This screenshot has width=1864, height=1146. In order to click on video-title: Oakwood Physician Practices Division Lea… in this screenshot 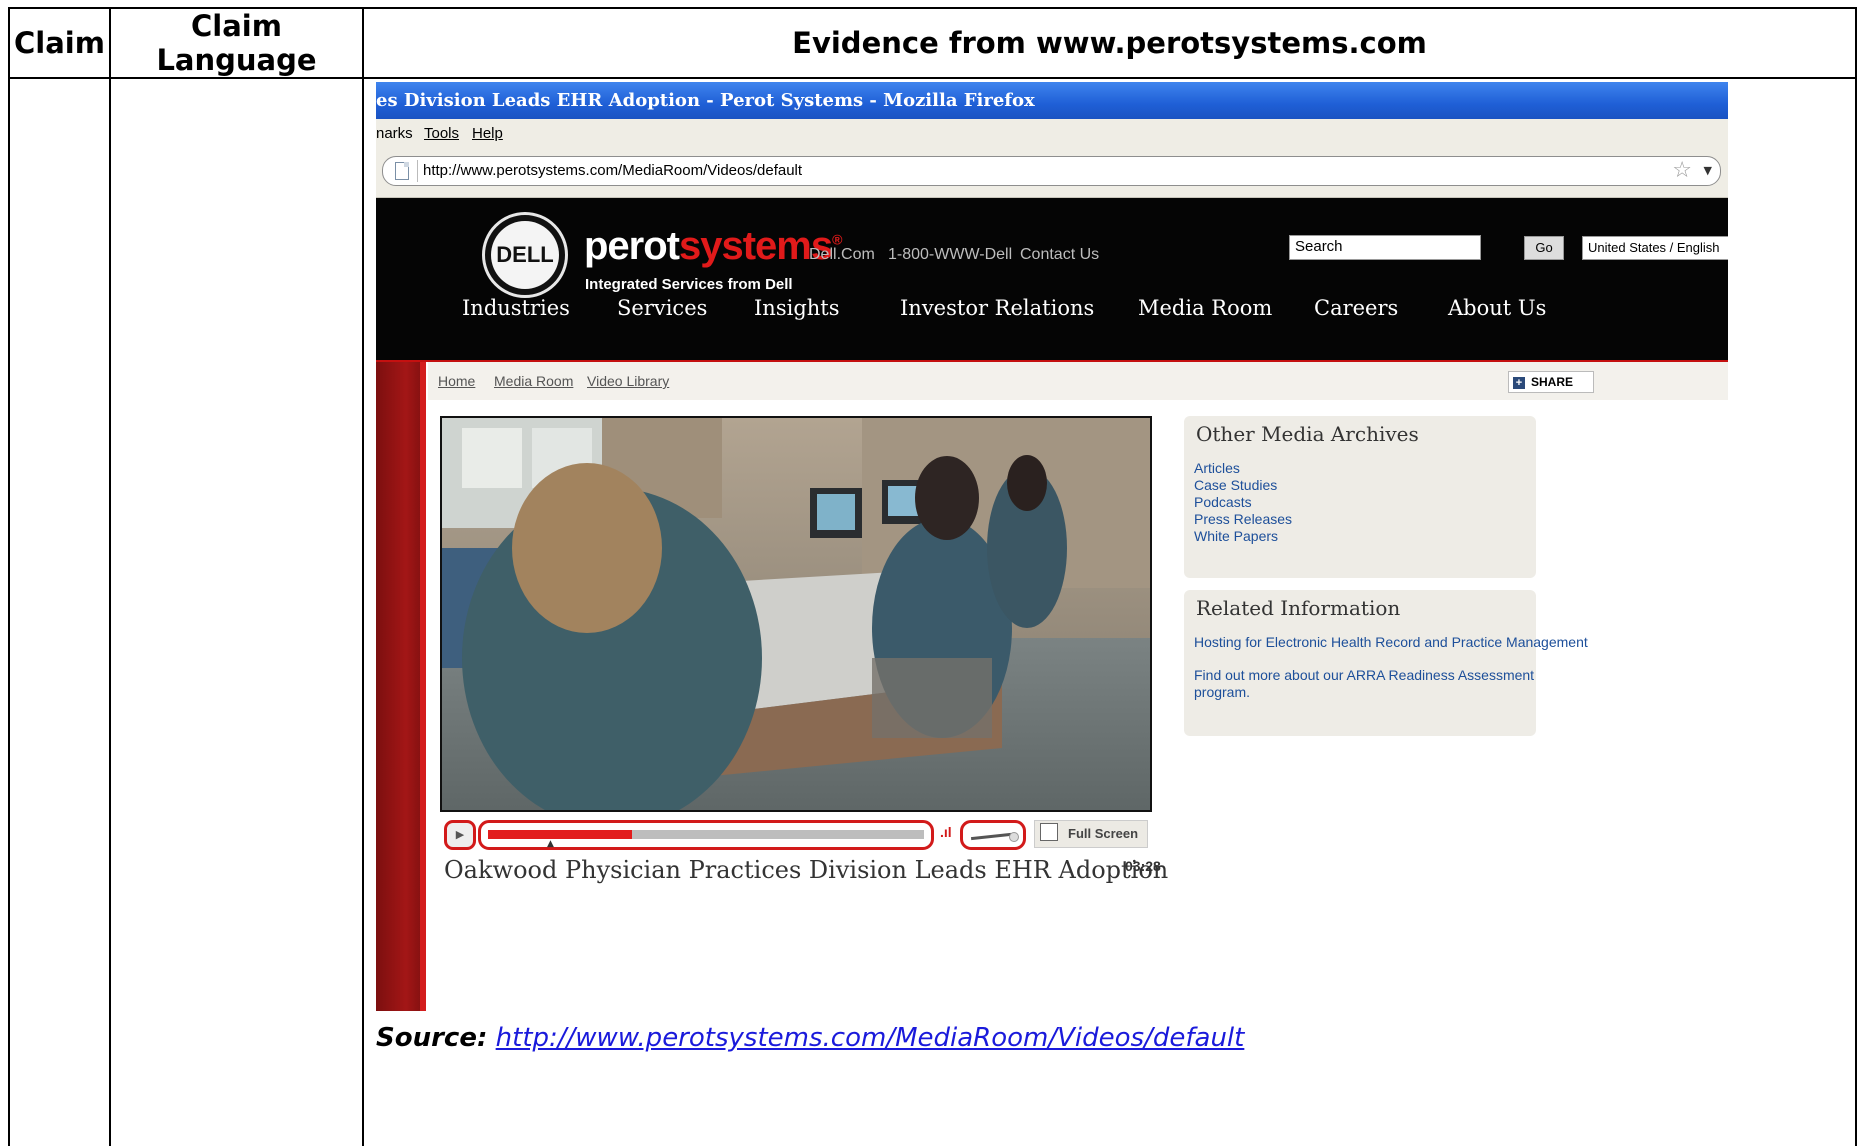, I will do `click(806, 870)`.